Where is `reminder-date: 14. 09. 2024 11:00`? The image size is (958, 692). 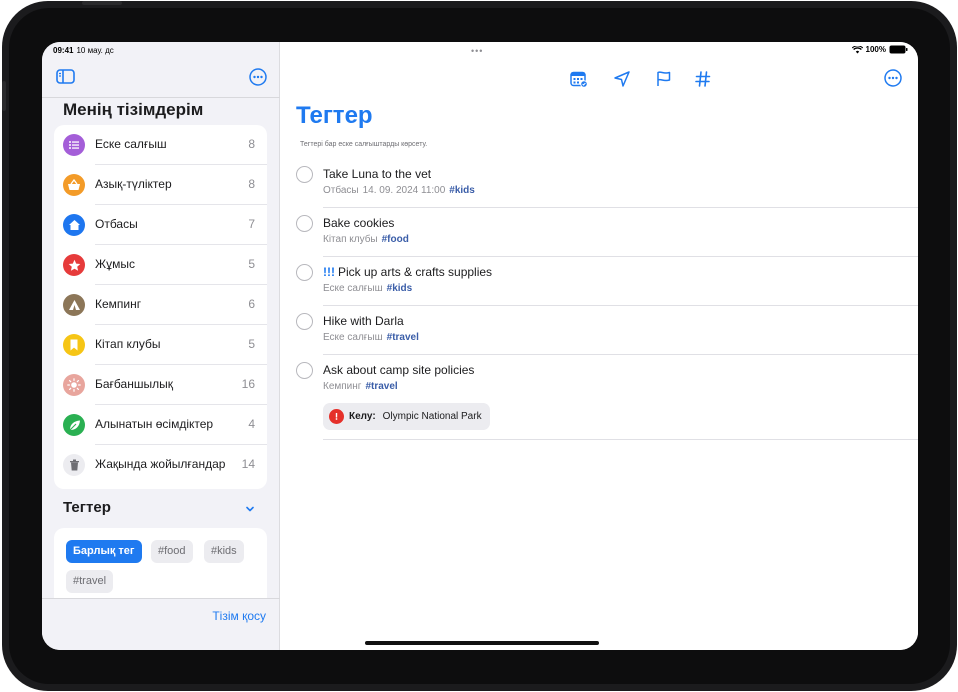
reminder-date: 14. 09. 2024 11:00 is located at coordinates (404, 190).